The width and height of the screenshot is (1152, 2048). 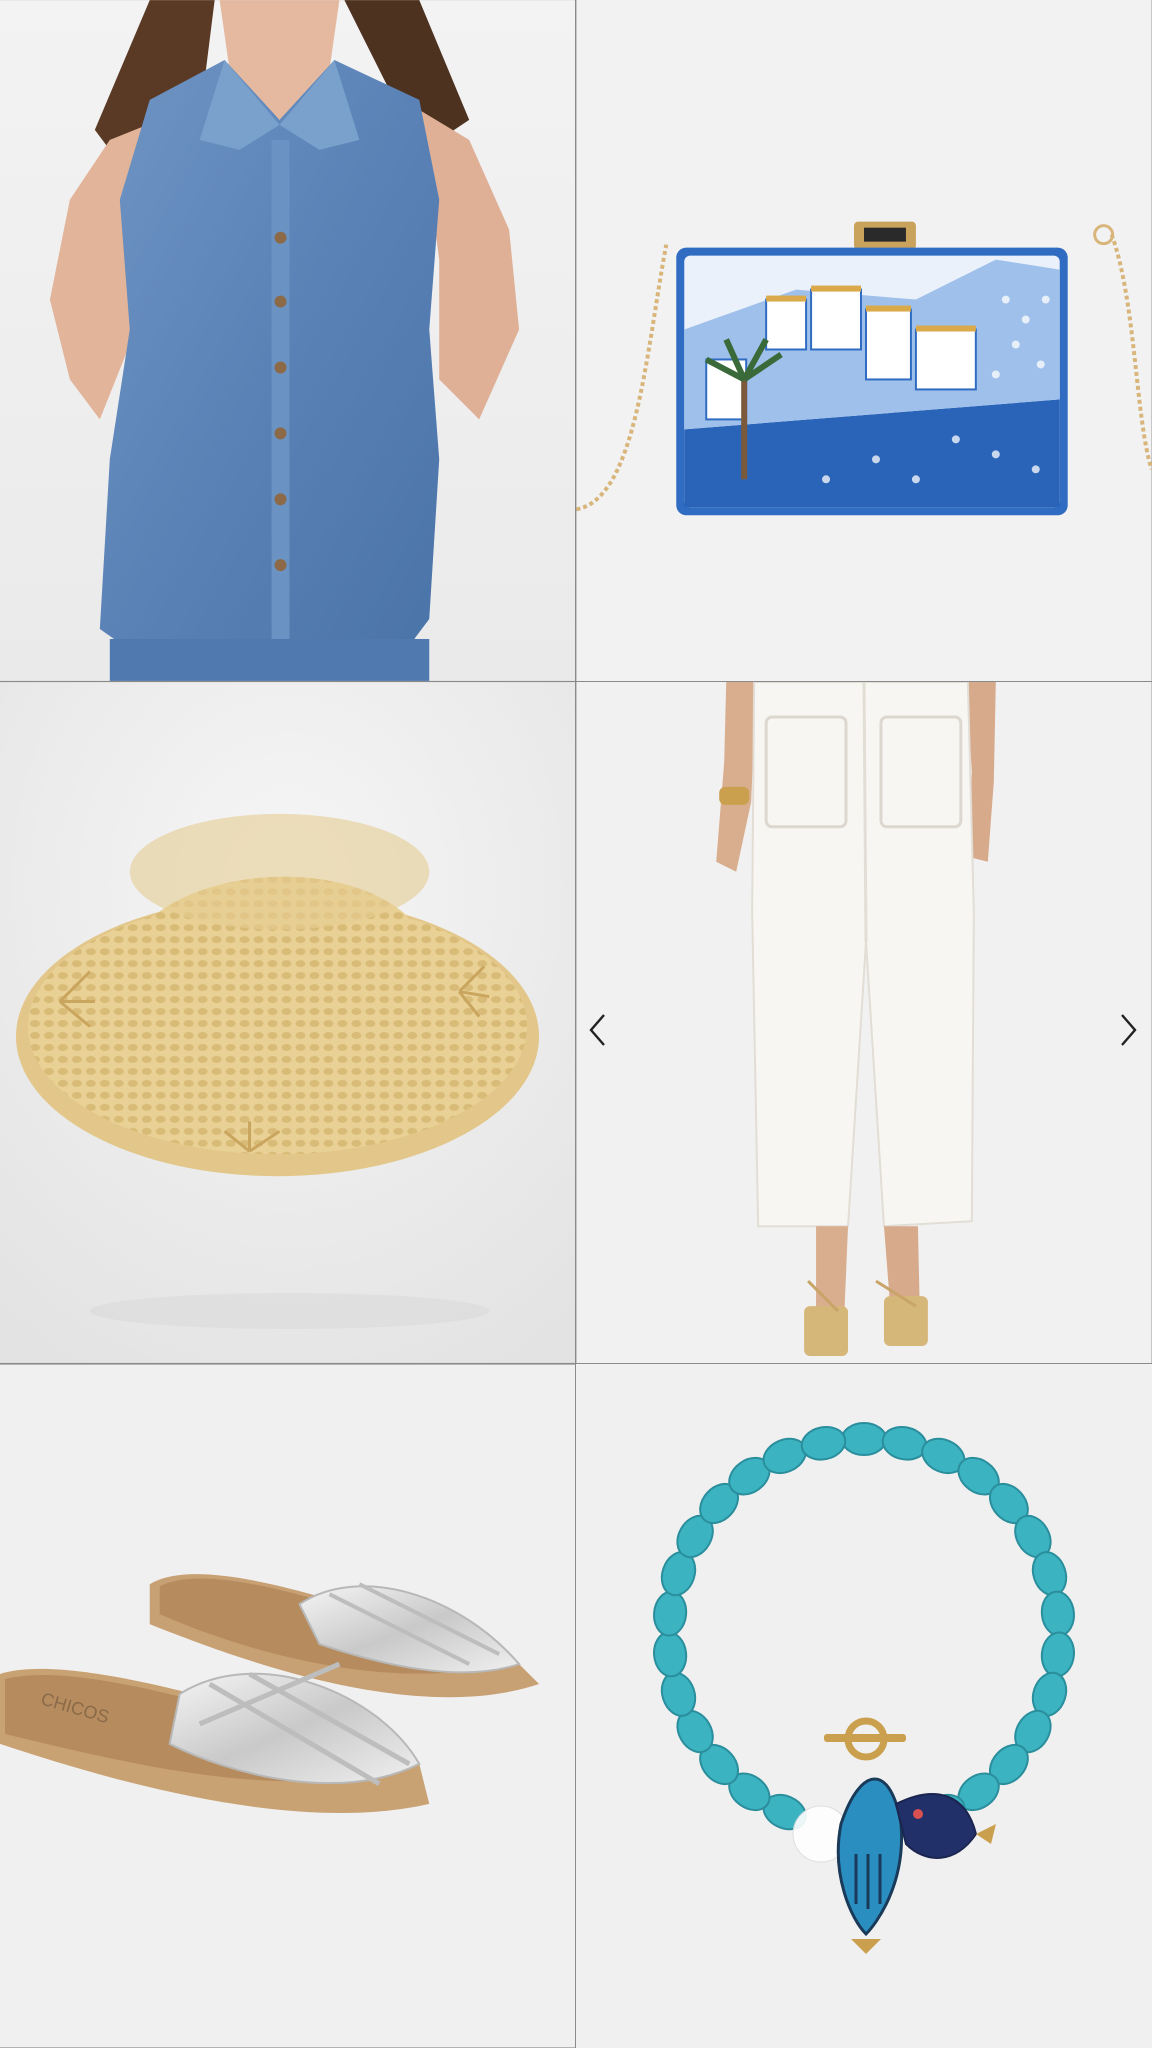 I want to click on chevron-left-icon, so click(x=597, y=1030).